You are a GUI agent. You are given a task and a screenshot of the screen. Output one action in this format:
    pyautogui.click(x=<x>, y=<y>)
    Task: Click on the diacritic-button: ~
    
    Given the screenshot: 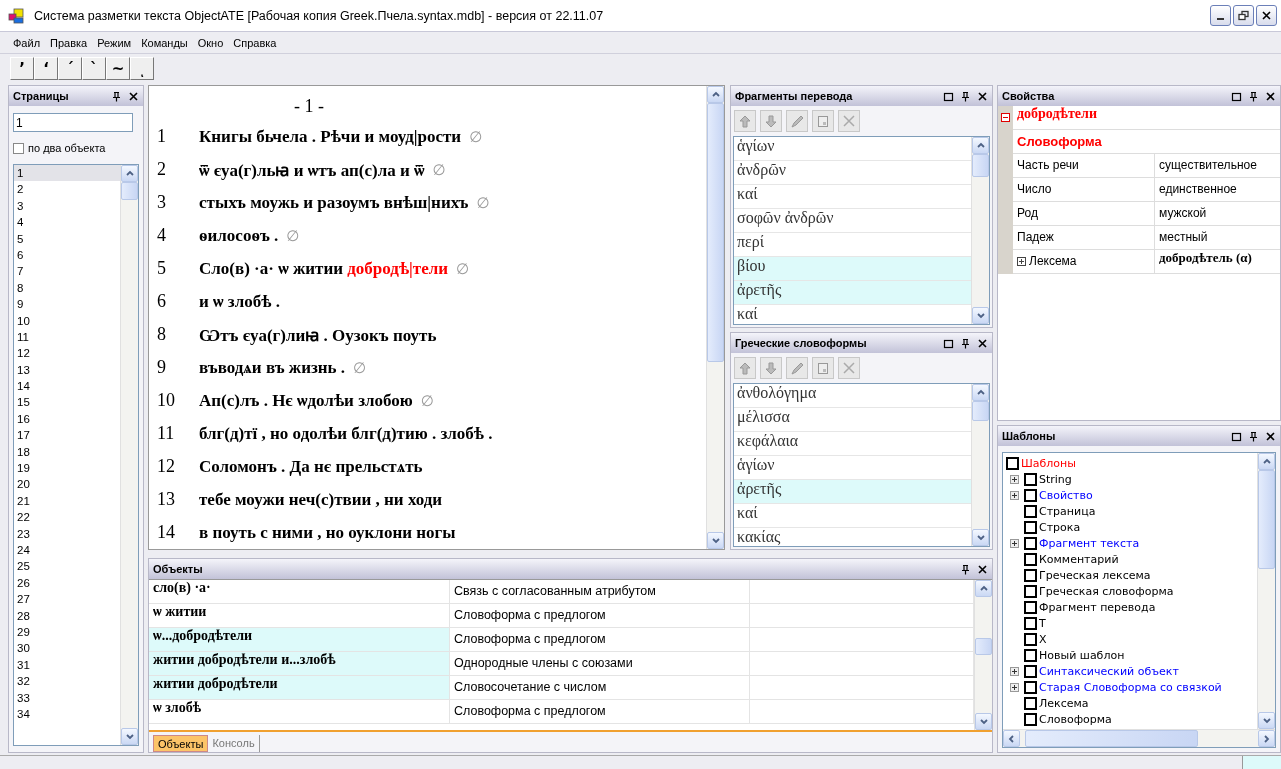 What is the action you would take?
    pyautogui.click(x=118, y=68)
    